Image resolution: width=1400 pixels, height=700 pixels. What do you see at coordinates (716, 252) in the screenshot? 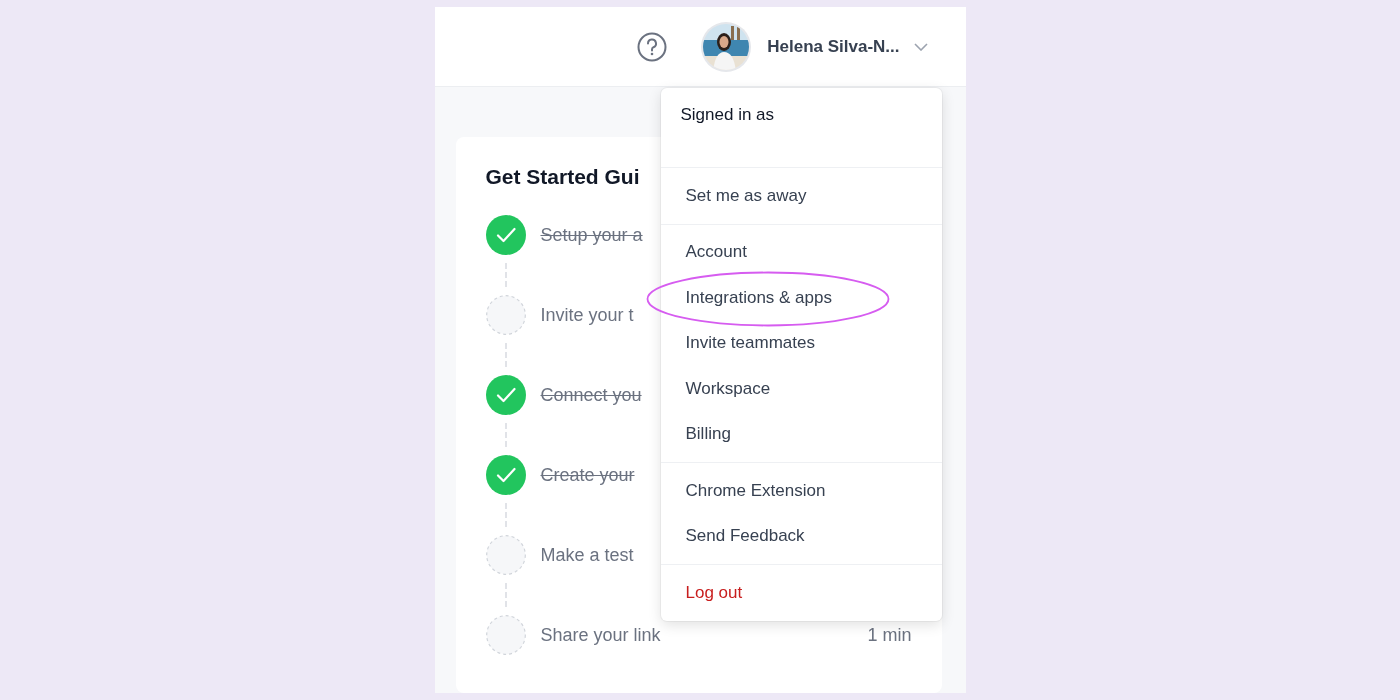
I see `menu-item: Account` at bounding box center [716, 252].